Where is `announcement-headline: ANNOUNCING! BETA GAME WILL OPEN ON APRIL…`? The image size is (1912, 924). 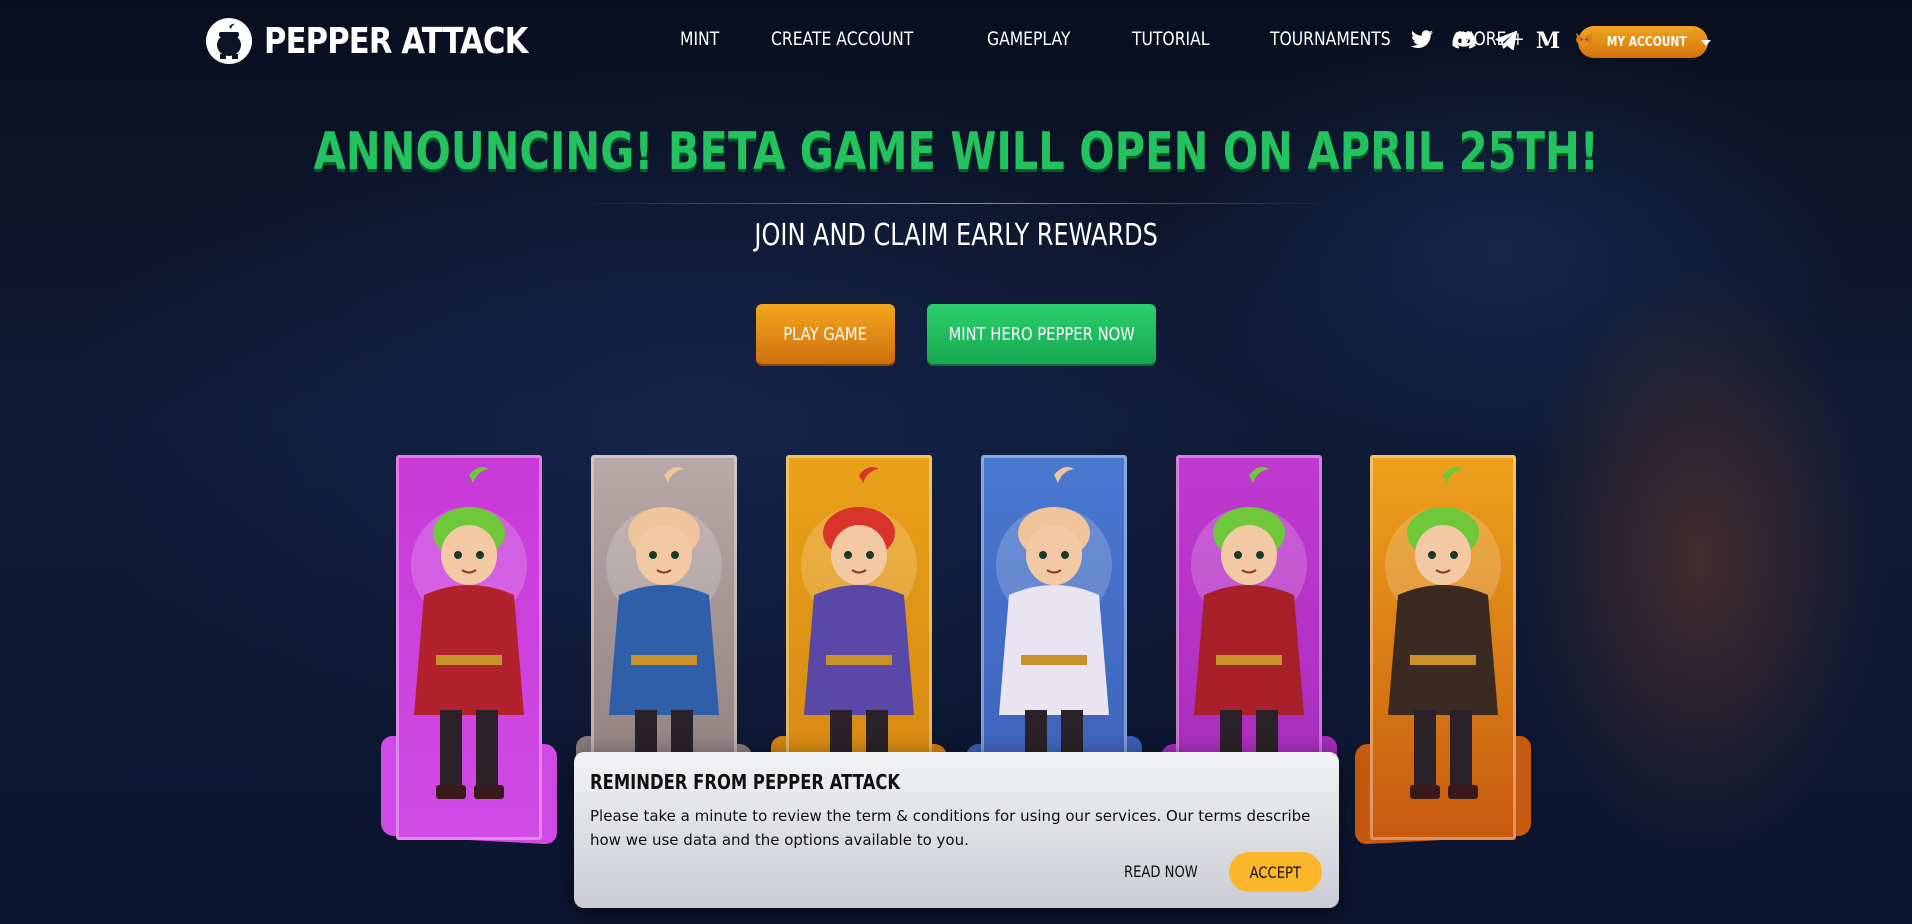 announcement-headline: ANNOUNCING! BETA GAME WILL OPEN ON APRIL… is located at coordinates (956, 152).